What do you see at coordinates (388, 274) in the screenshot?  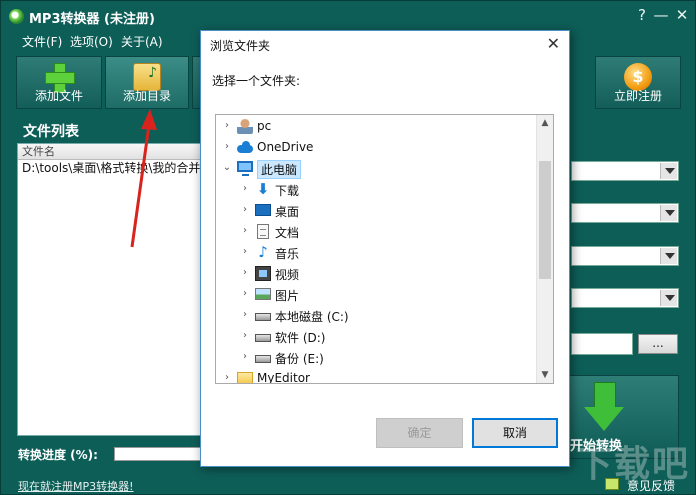 I see `tree-item: › 视频` at bounding box center [388, 274].